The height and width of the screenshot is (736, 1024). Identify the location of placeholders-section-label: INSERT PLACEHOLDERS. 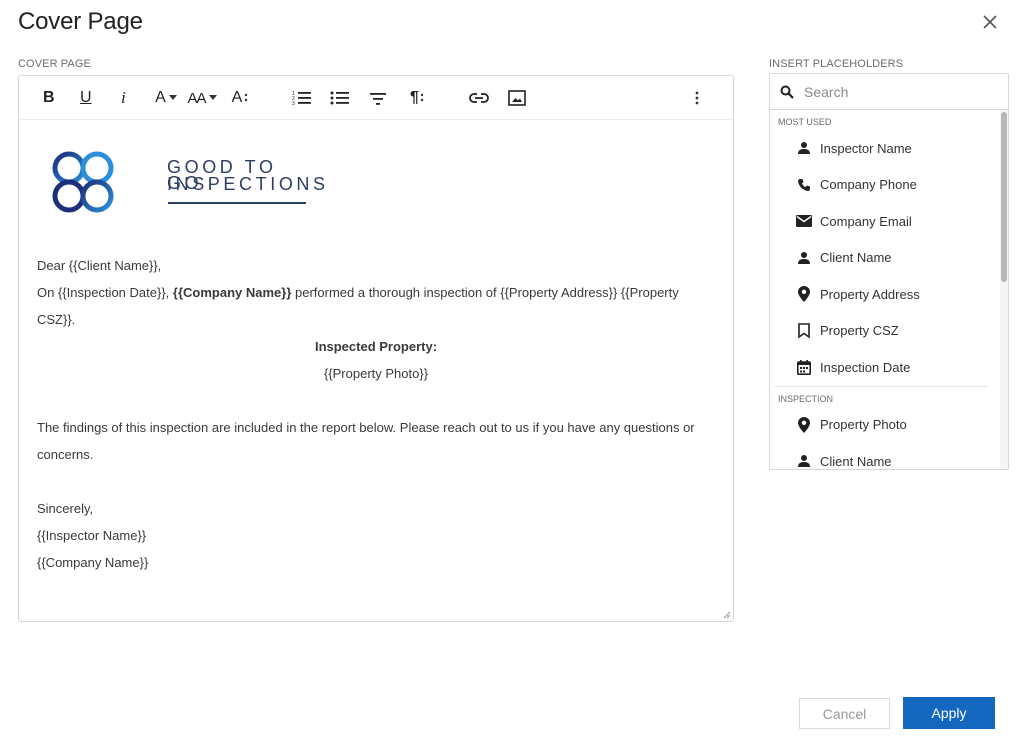
(836, 64).